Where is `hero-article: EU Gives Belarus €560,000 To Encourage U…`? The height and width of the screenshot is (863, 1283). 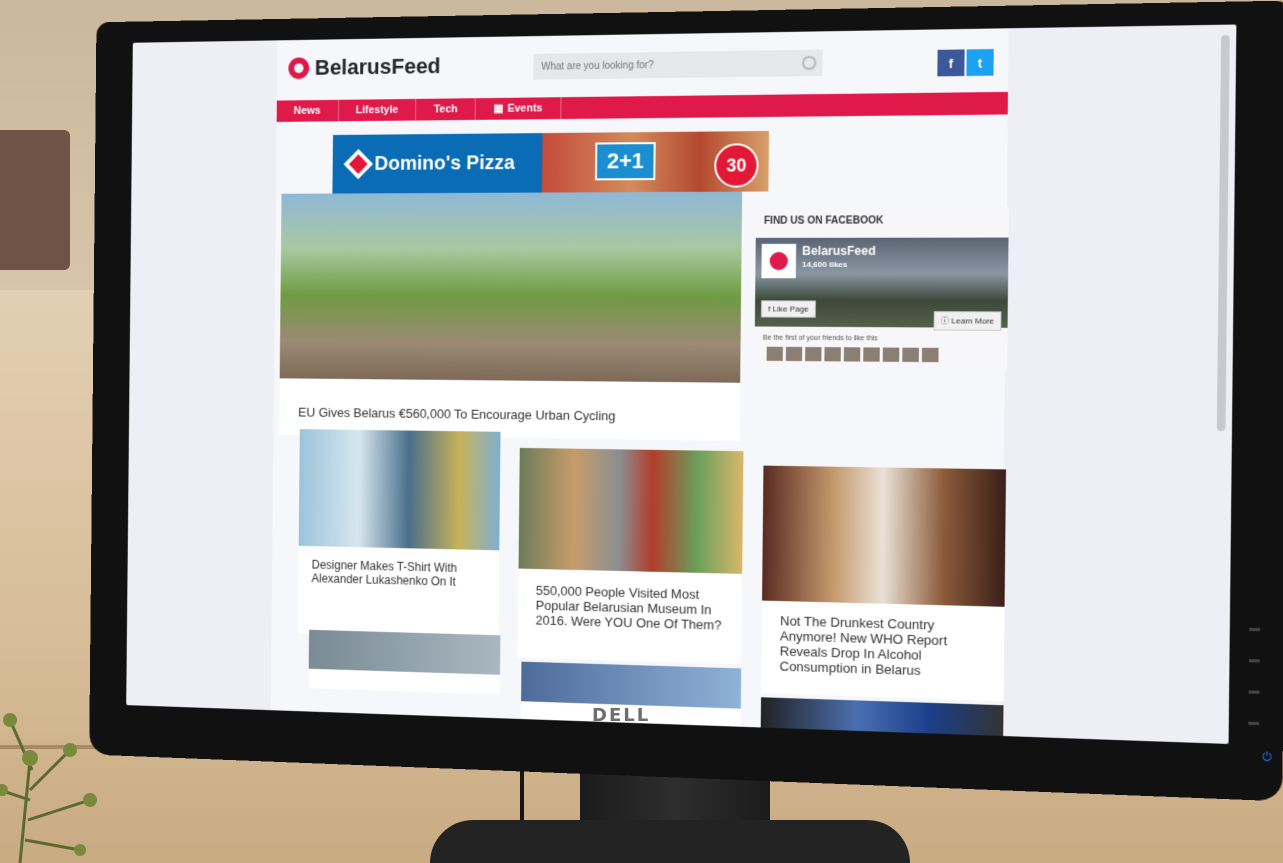 hero-article: EU Gives Belarus €560,000 To Encourage U… is located at coordinates (511, 316).